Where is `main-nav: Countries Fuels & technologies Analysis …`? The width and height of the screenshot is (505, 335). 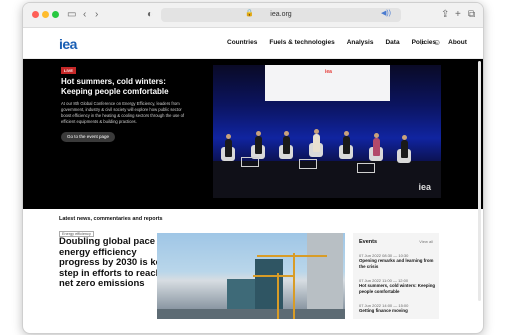 main-nav: Countries Fuels & technologies Analysis … is located at coordinates (347, 42).